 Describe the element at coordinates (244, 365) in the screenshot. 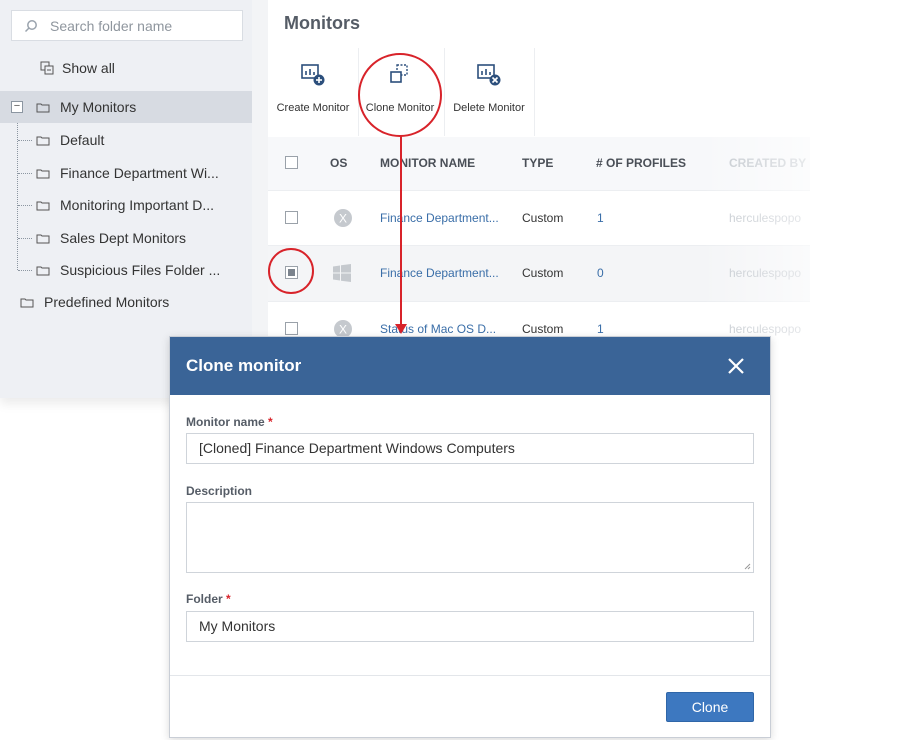

I see `dialog-title: Clone monitor` at that location.